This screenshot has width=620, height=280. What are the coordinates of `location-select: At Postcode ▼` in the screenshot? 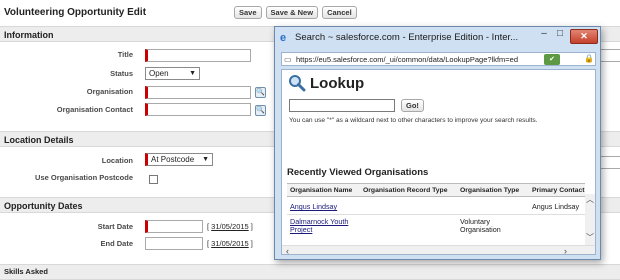 It's located at (179, 159).